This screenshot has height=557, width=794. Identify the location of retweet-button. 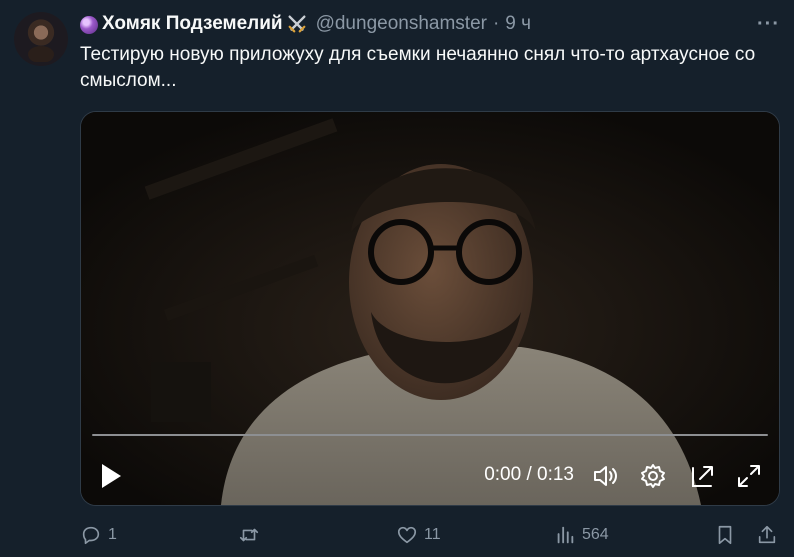
(252, 535).